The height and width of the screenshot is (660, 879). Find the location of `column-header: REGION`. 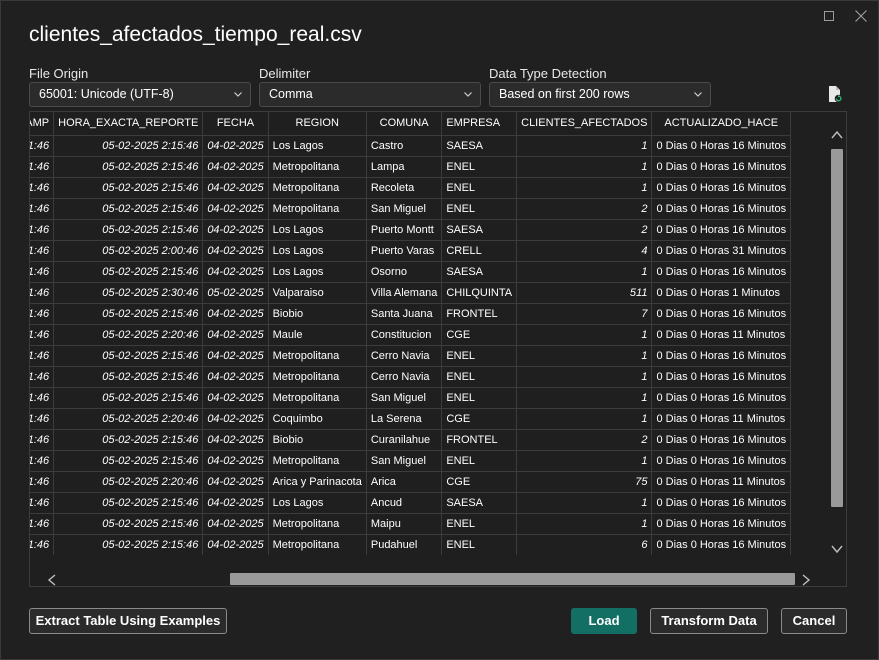

column-header: REGION is located at coordinates (317, 124).